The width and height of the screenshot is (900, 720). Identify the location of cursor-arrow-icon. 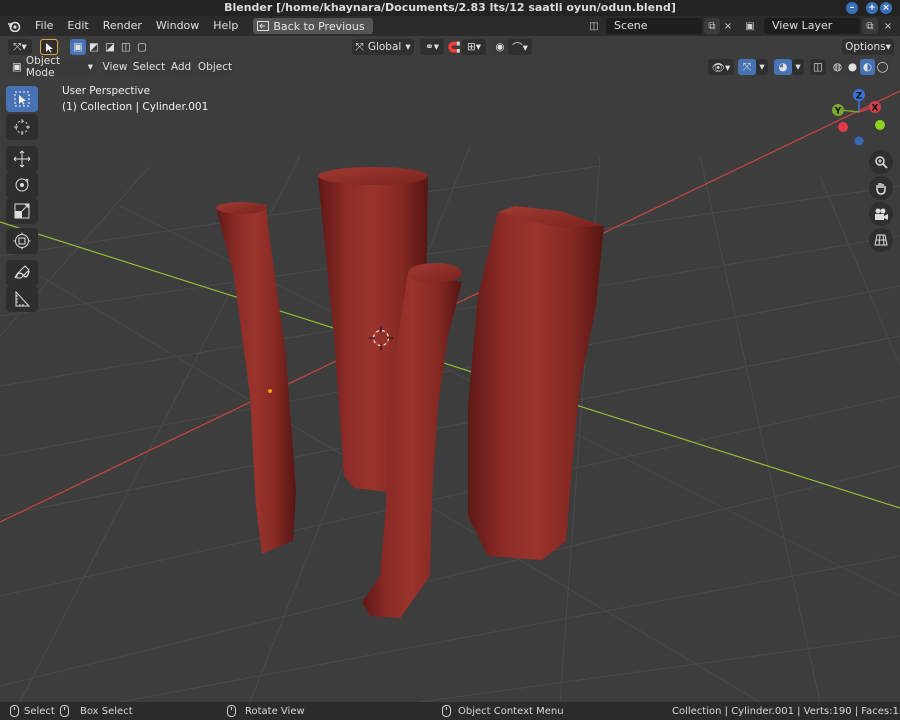
(49, 47).